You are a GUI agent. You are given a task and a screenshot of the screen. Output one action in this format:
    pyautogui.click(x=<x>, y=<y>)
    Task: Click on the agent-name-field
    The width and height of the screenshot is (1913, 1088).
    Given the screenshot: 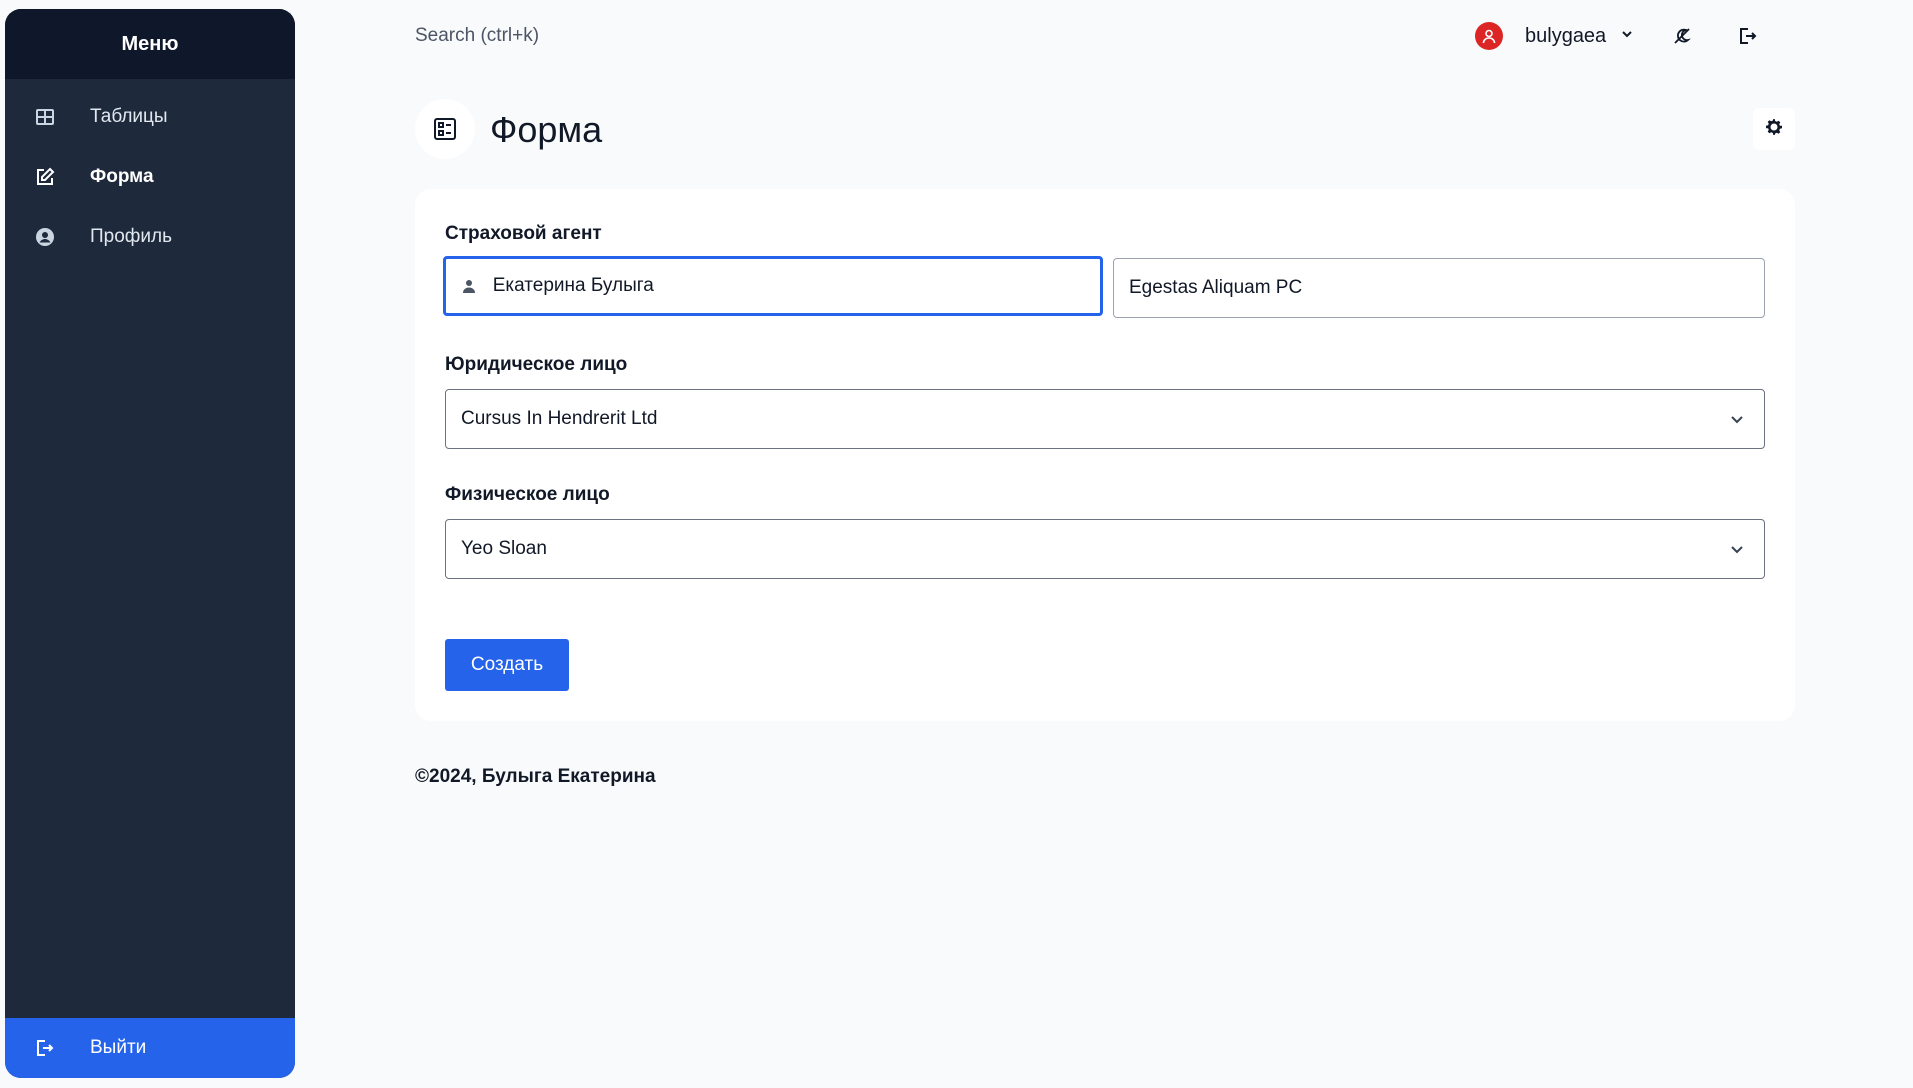 What is the action you would take?
    pyautogui.click(x=773, y=286)
    